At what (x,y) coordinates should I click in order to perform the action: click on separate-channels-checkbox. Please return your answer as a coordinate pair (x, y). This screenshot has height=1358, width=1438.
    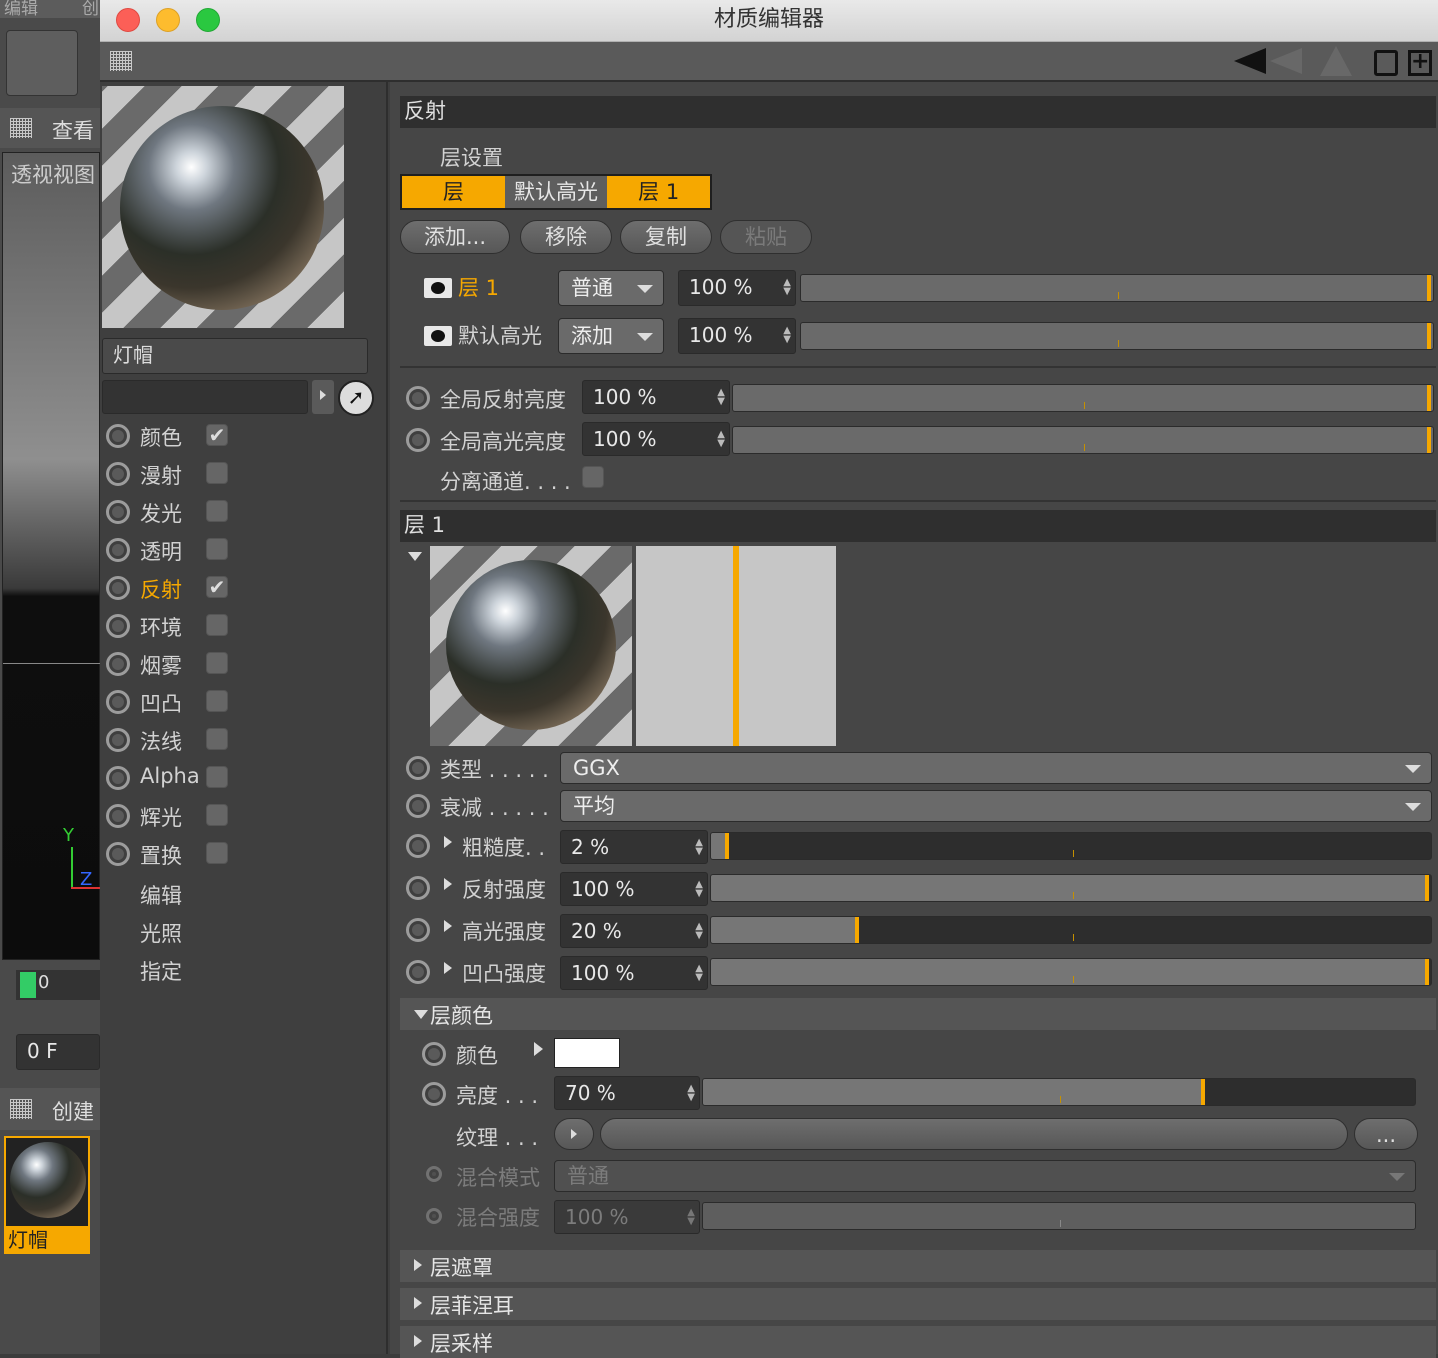
    Looking at the image, I should click on (593, 477).